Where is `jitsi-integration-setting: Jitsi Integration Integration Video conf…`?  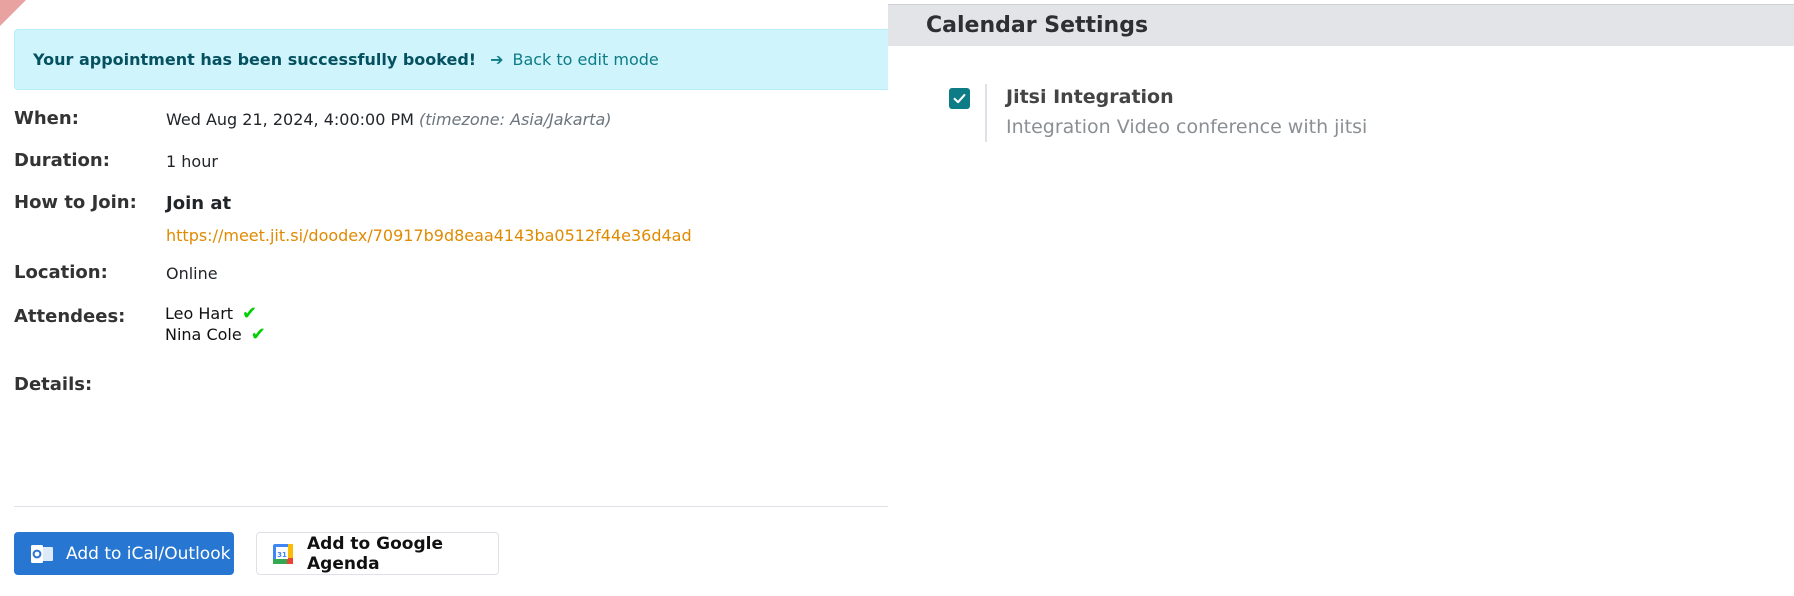 jitsi-integration-setting: Jitsi Integration Integration Video conf… is located at coordinates (1299, 114).